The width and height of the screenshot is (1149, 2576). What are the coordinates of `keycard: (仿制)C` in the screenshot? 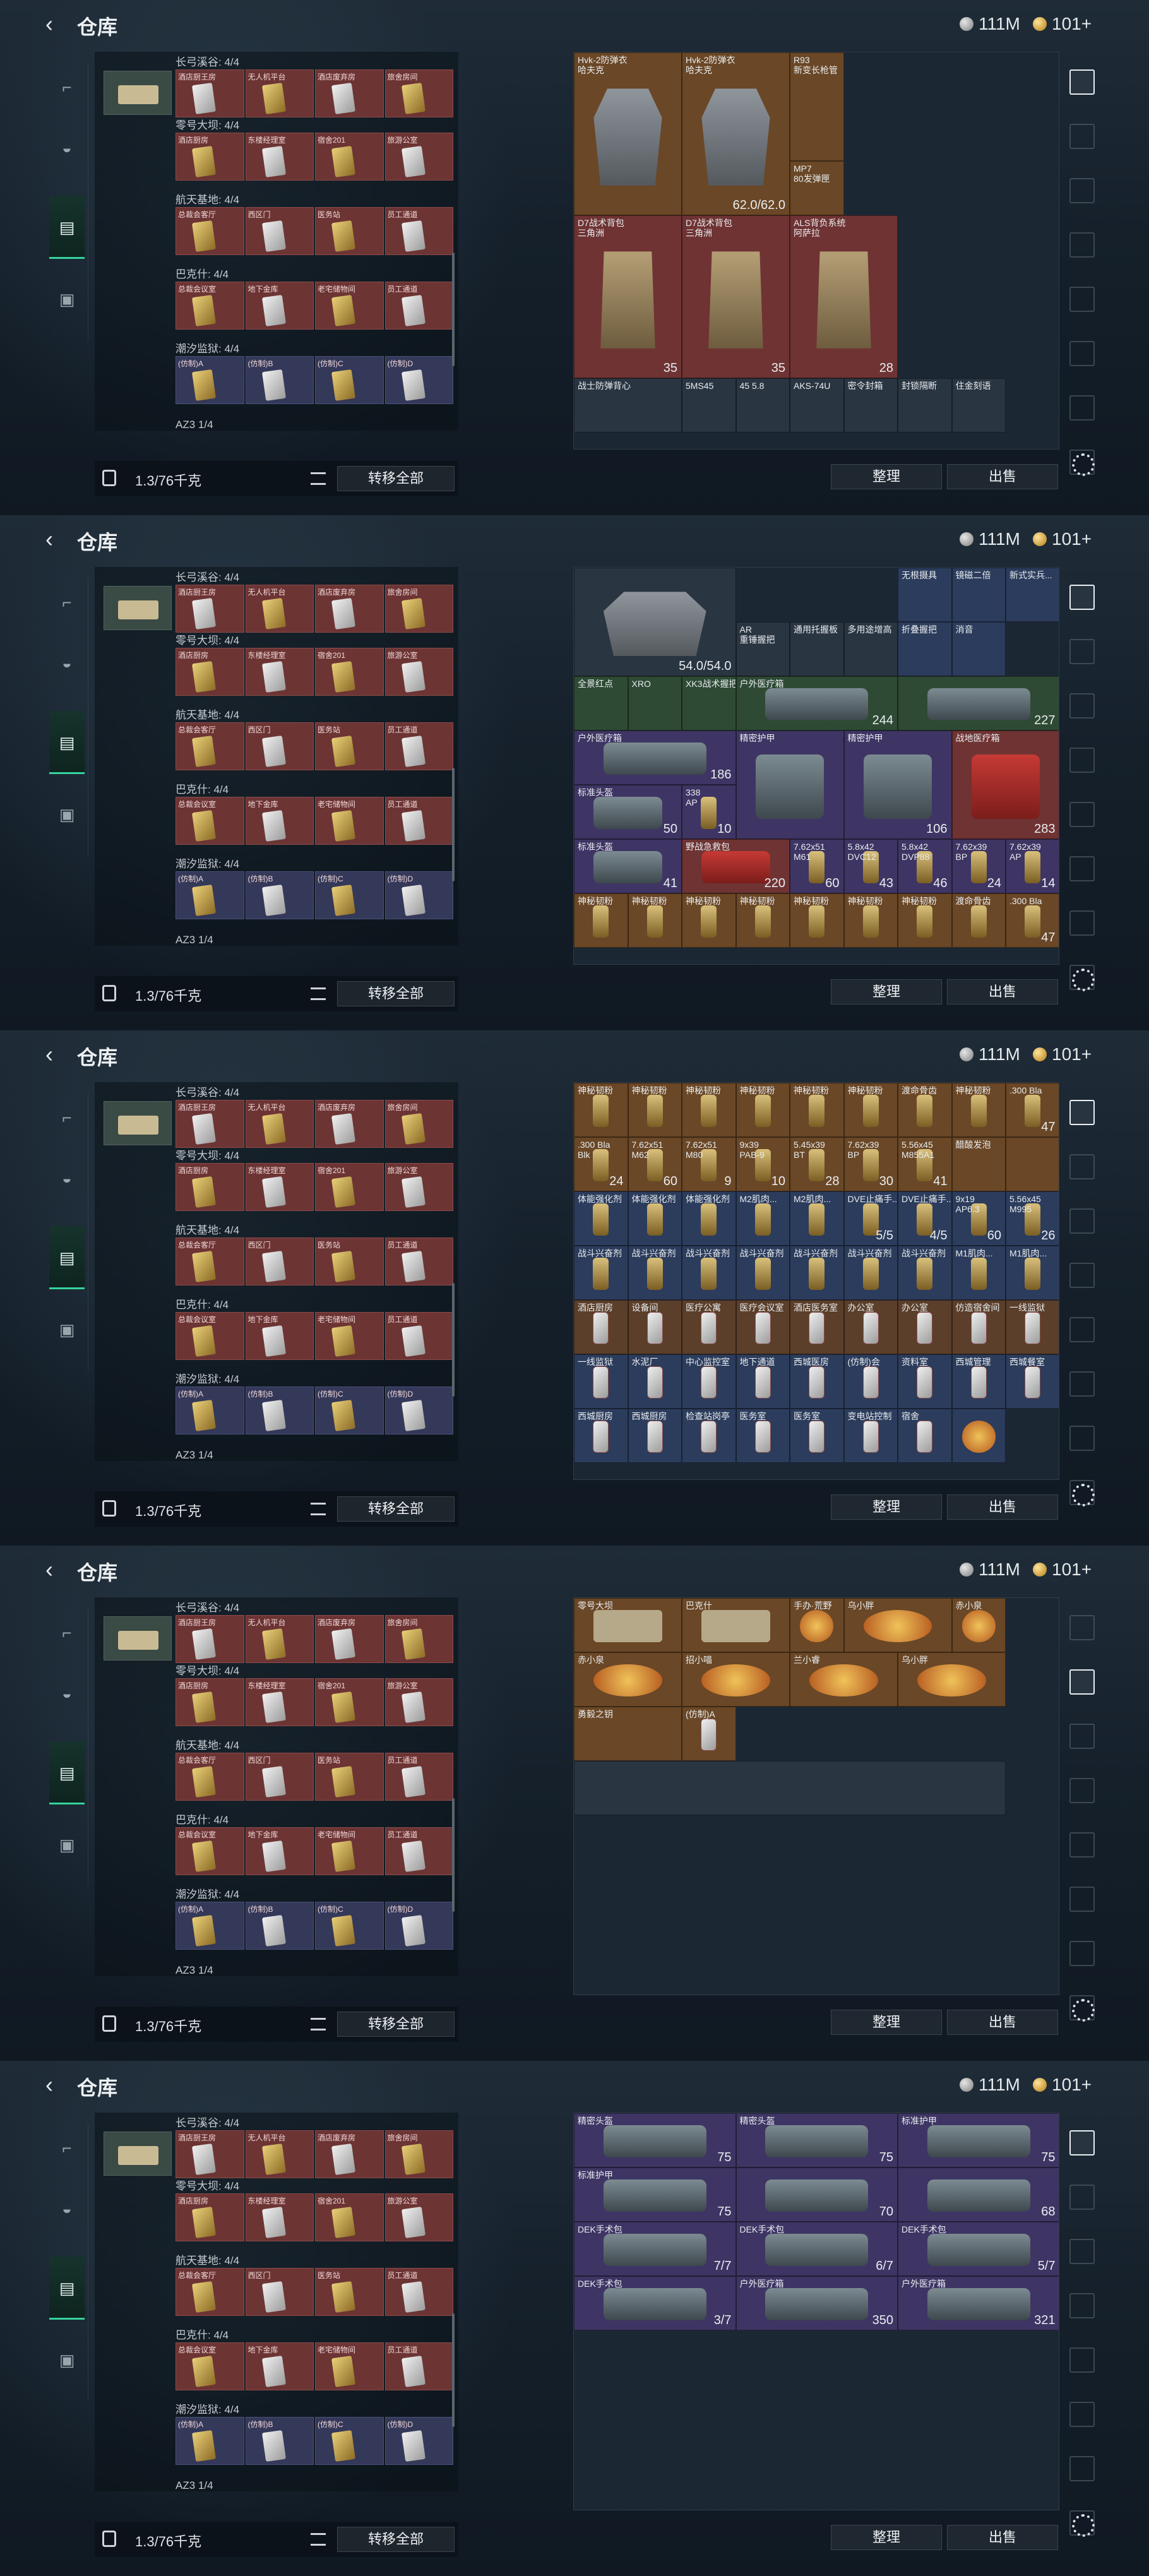 It's located at (349, 1410).